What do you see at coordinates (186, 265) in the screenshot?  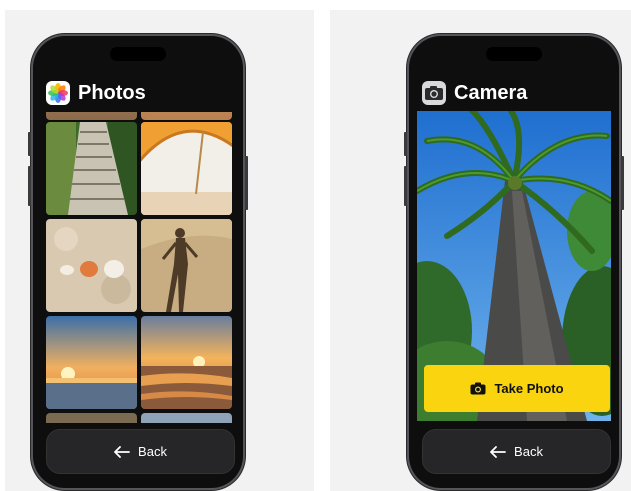 I see `shadow-on-sand-photo` at bounding box center [186, 265].